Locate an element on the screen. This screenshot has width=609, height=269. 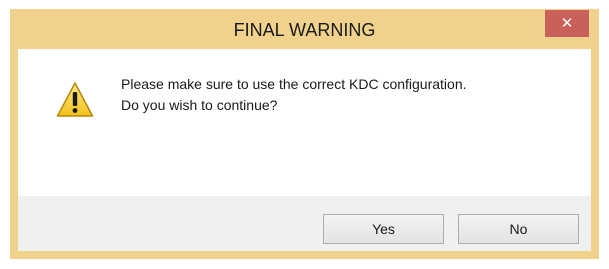
no-button: No is located at coordinates (518, 229).